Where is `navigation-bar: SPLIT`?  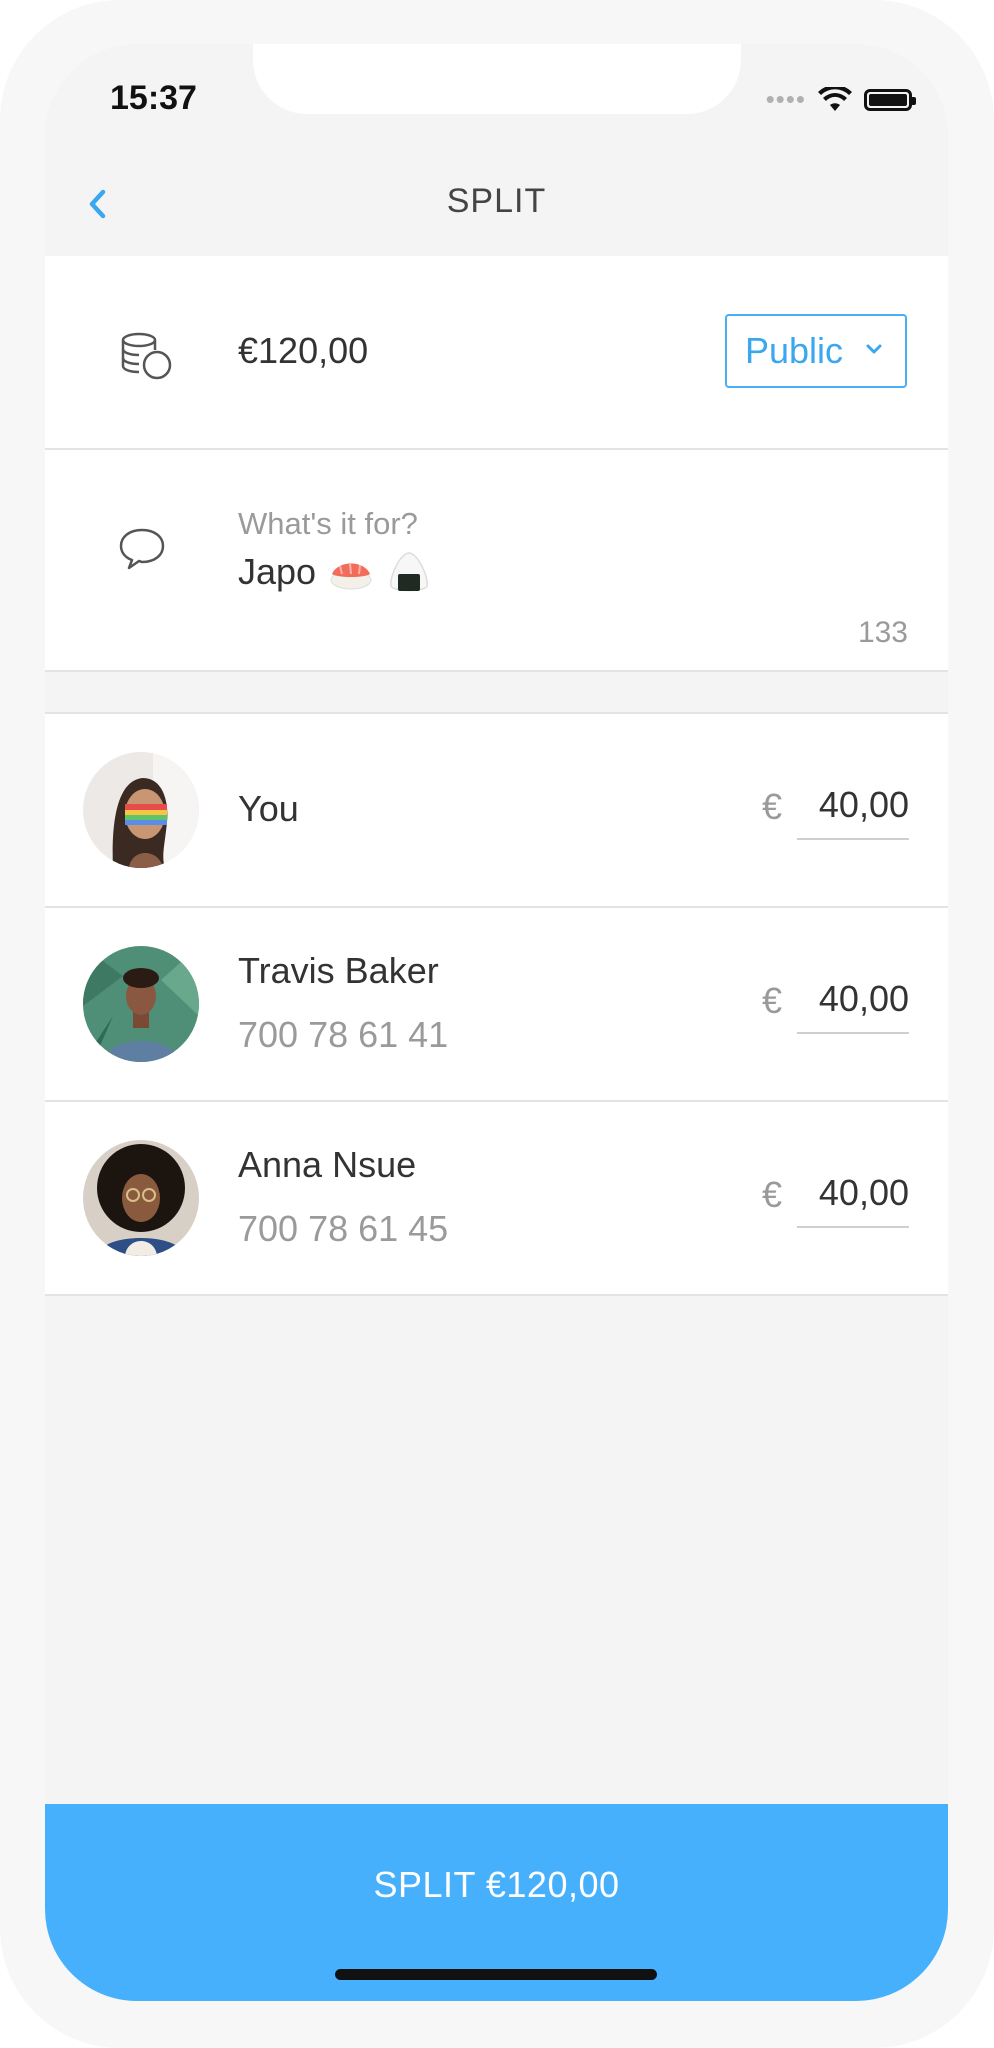
navigation-bar: SPLIT is located at coordinates (496, 200).